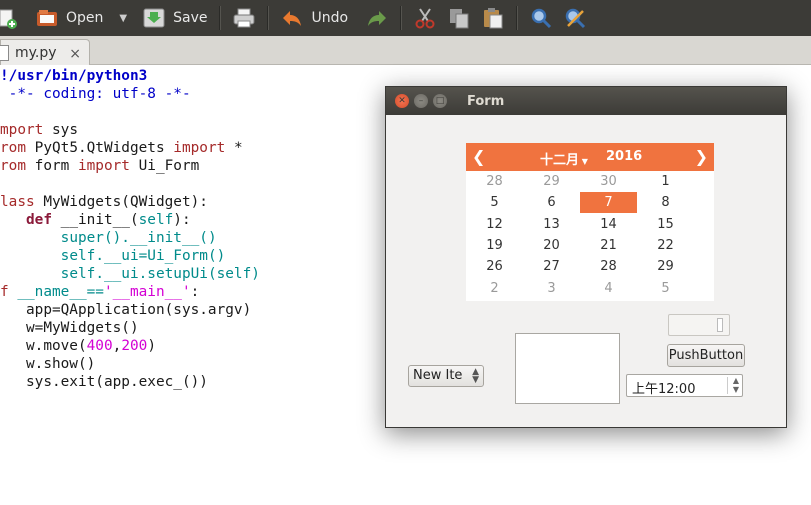 Image resolution: width=811 pixels, height=505 pixels. I want to click on code-token: app=QApplication(sys.argv), so click(126, 310).